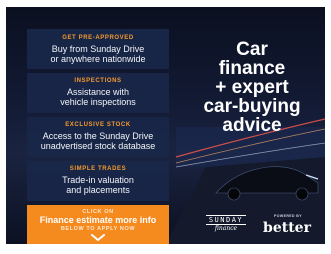 The image size is (331, 254). I want to click on headline-line: car-buying, so click(252, 106).